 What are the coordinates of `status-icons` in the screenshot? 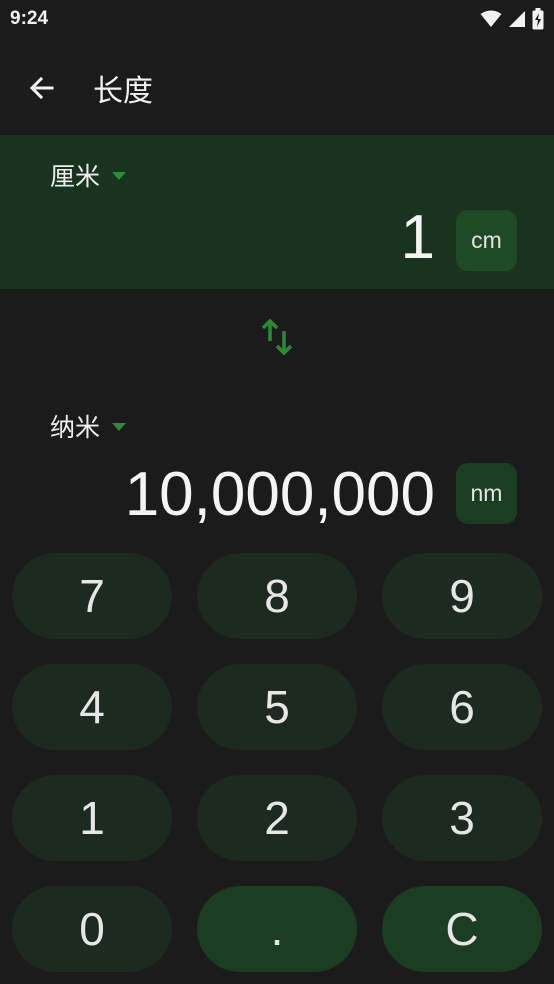 It's located at (512, 19).